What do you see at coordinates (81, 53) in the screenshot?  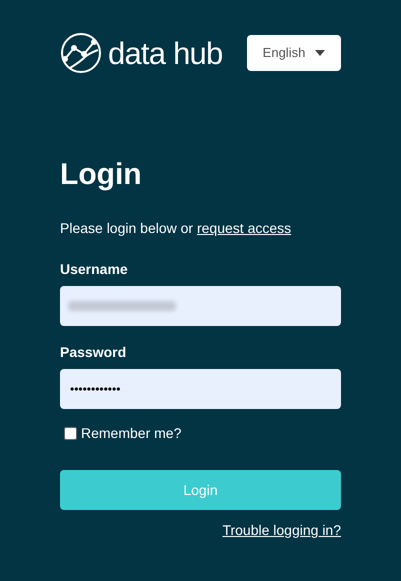 I see `logo-icon` at bounding box center [81, 53].